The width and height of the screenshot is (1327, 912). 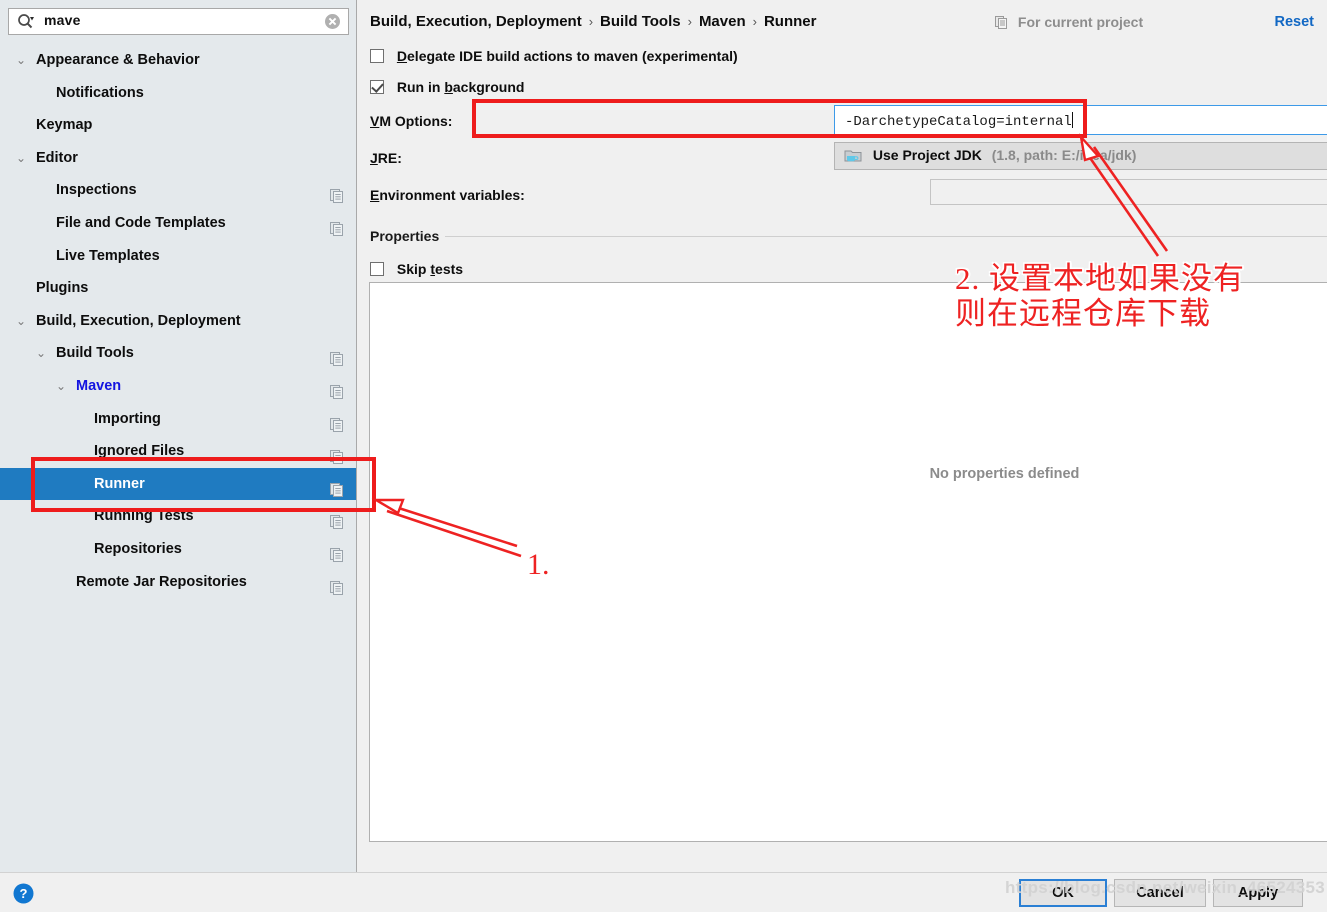 I want to click on skip-tests-checkbox-row: Skip tests, so click(x=416, y=269).